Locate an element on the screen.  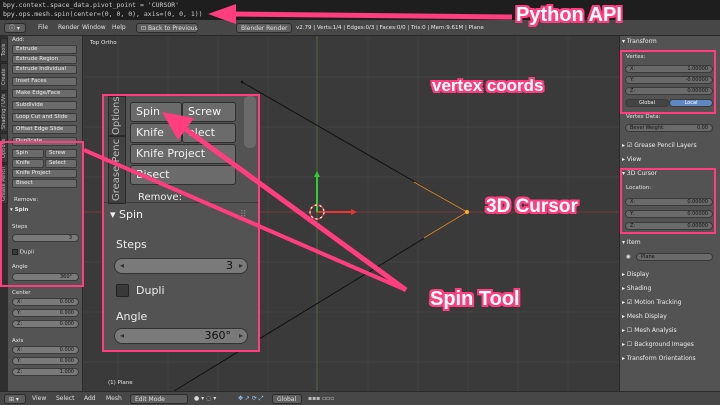
zoom-steps-field: ◂ 3 ▸ is located at coordinates (181, 266).